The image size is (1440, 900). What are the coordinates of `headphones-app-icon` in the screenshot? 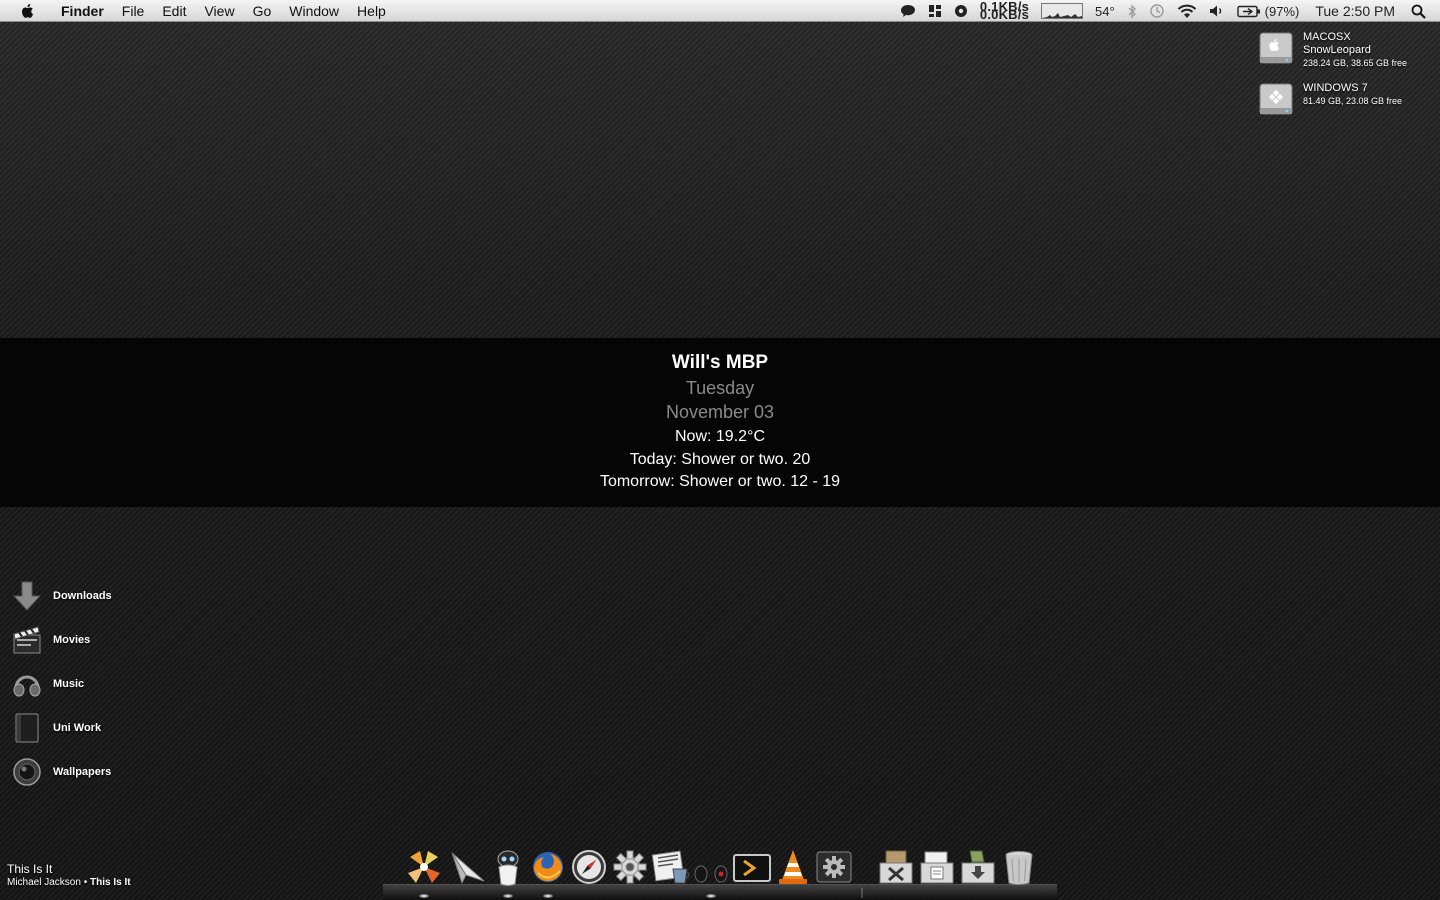 It's located at (711, 867).